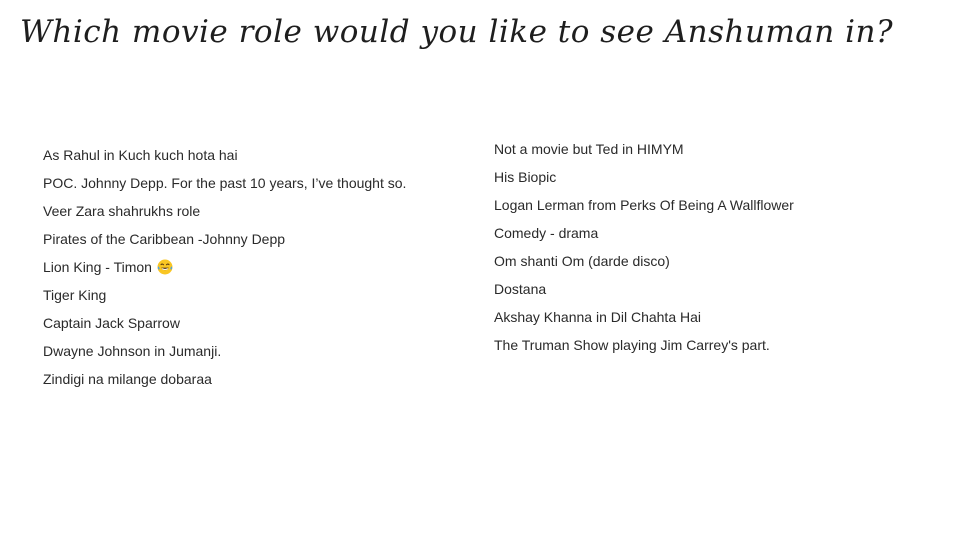 The height and width of the screenshot is (540, 960). What do you see at coordinates (253, 384) in the screenshot?
I see `response-item: Zindigi na milange dobaraa` at bounding box center [253, 384].